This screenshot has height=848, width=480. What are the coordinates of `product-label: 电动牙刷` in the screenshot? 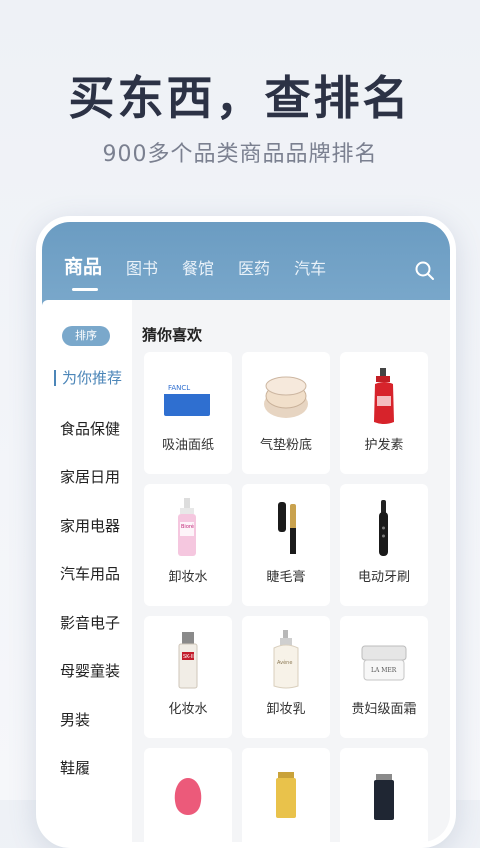 It's located at (383, 577).